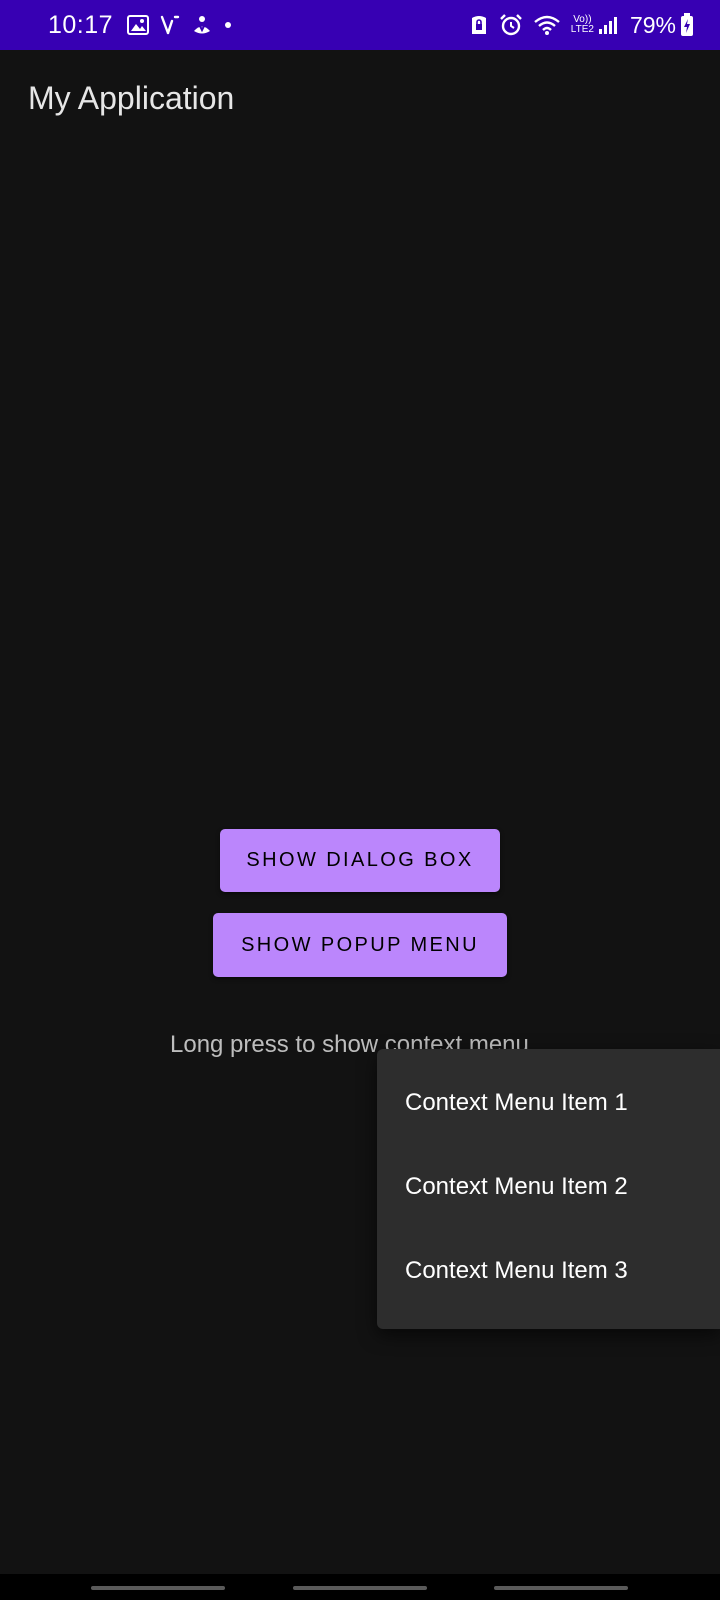 This screenshot has width=720, height=1600. Describe the element at coordinates (131, 98) in the screenshot. I see `app-title: My Application` at that location.